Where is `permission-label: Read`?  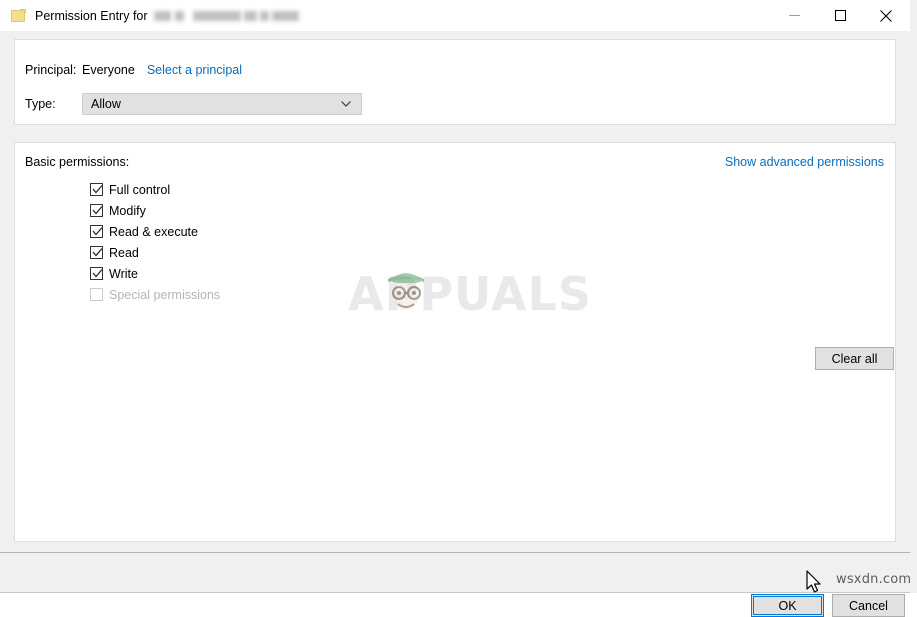 permission-label: Read is located at coordinates (124, 252).